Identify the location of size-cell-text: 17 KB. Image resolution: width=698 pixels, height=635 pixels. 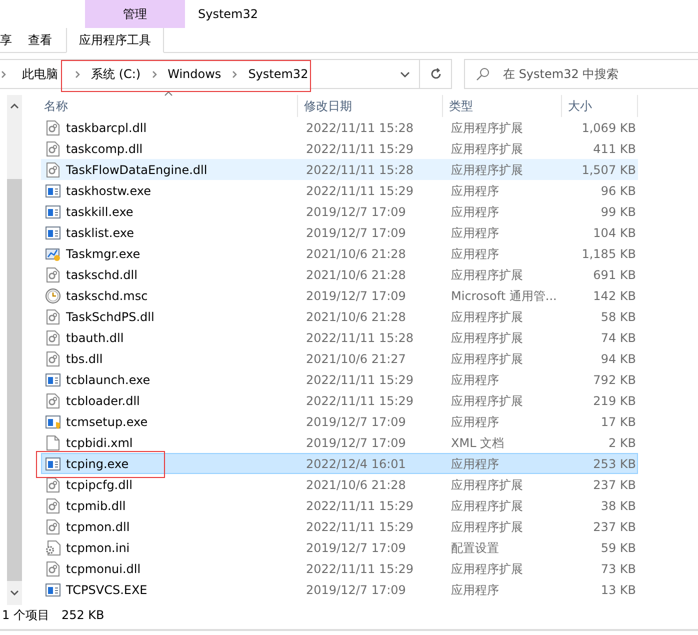
(618, 422).